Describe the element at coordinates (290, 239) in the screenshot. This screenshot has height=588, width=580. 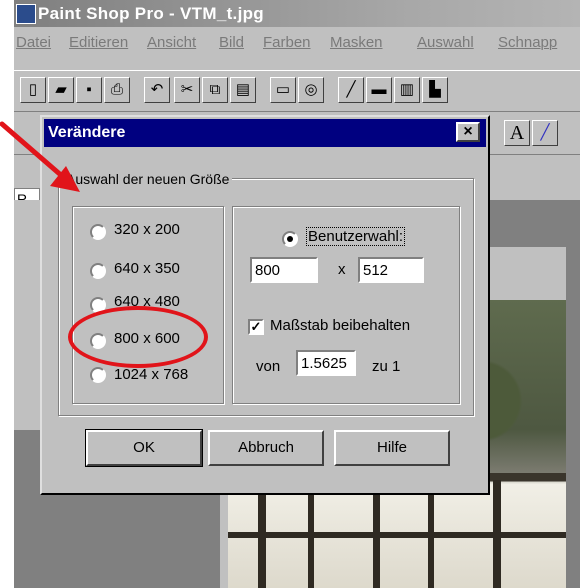
I see `custom-size-radio` at that location.